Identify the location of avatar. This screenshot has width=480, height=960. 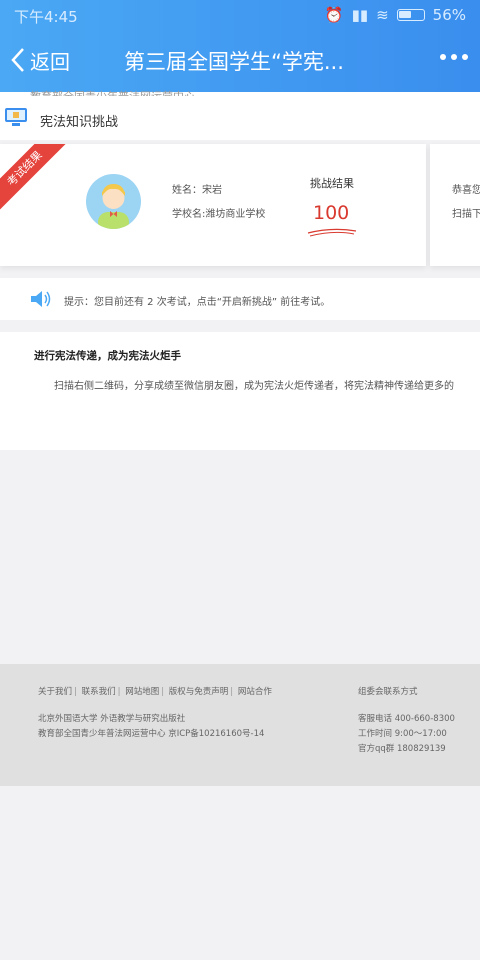
(113, 201).